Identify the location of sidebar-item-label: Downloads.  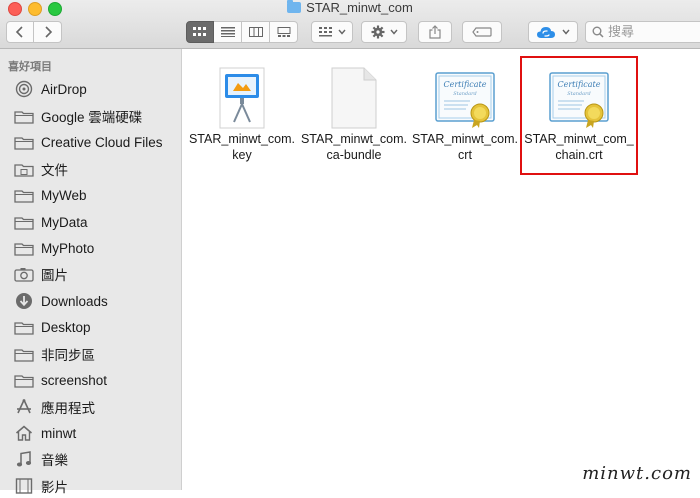
(74, 301).